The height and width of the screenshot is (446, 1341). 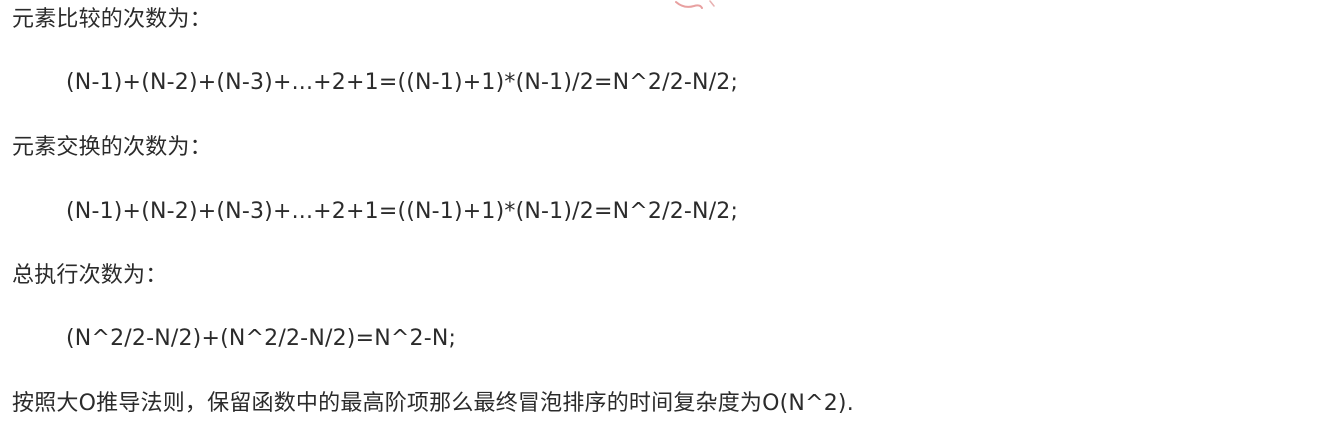 What do you see at coordinates (261, 338) in the screenshot?
I see `total-count-formula: (N^2/2-N/2)+(N^2/2-N/2)=N^2-N;` at bounding box center [261, 338].